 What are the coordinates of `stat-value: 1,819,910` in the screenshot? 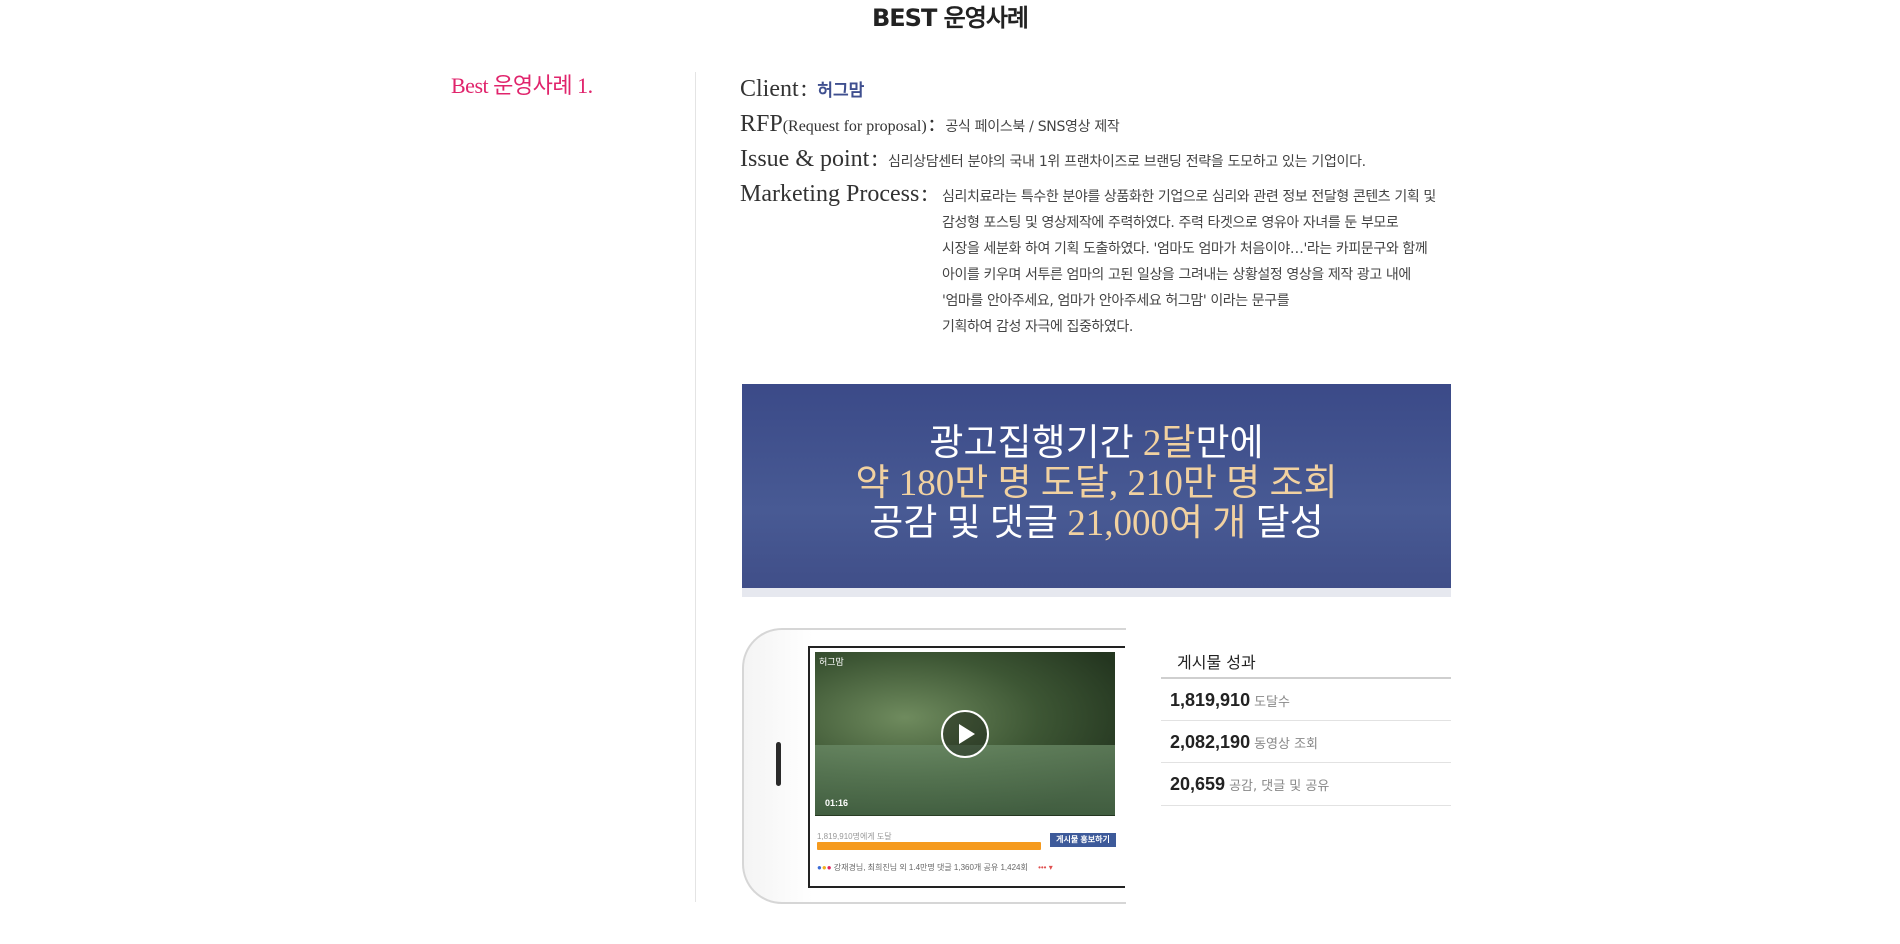 It's located at (1210, 700).